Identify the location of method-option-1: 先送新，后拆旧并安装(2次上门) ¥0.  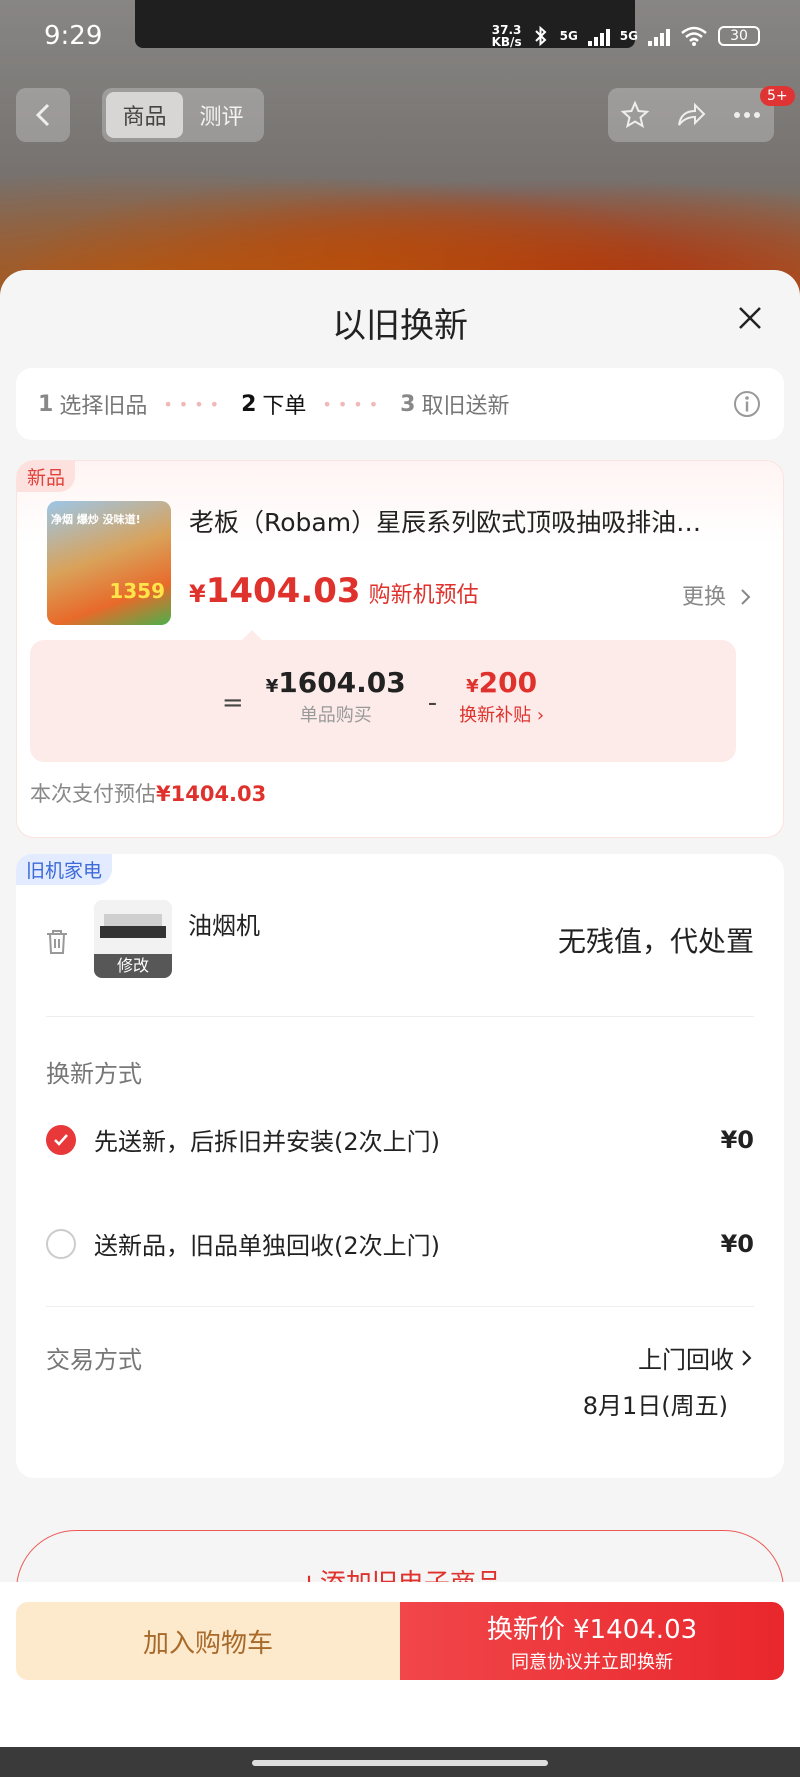
(400, 1139).